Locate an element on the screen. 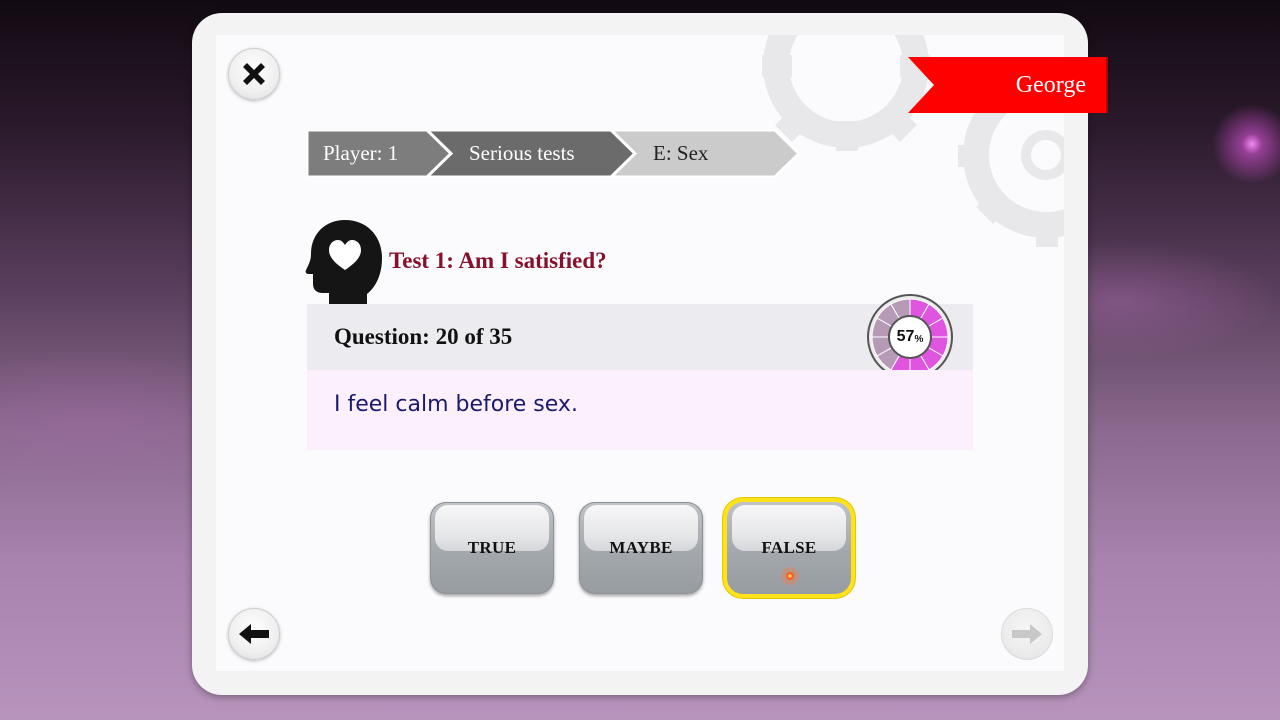  close-button is located at coordinates (254, 74).